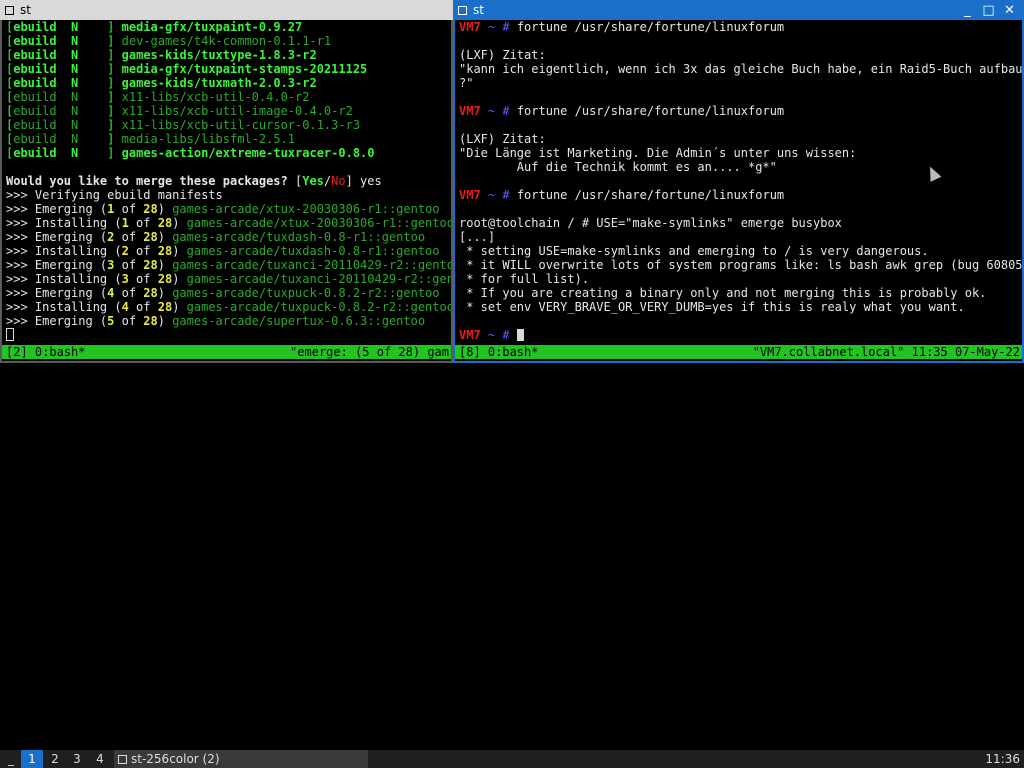 The width and height of the screenshot is (1024, 768). What do you see at coordinates (100, 759) in the screenshot?
I see `workspace-4: 4` at bounding box center [100, 759].